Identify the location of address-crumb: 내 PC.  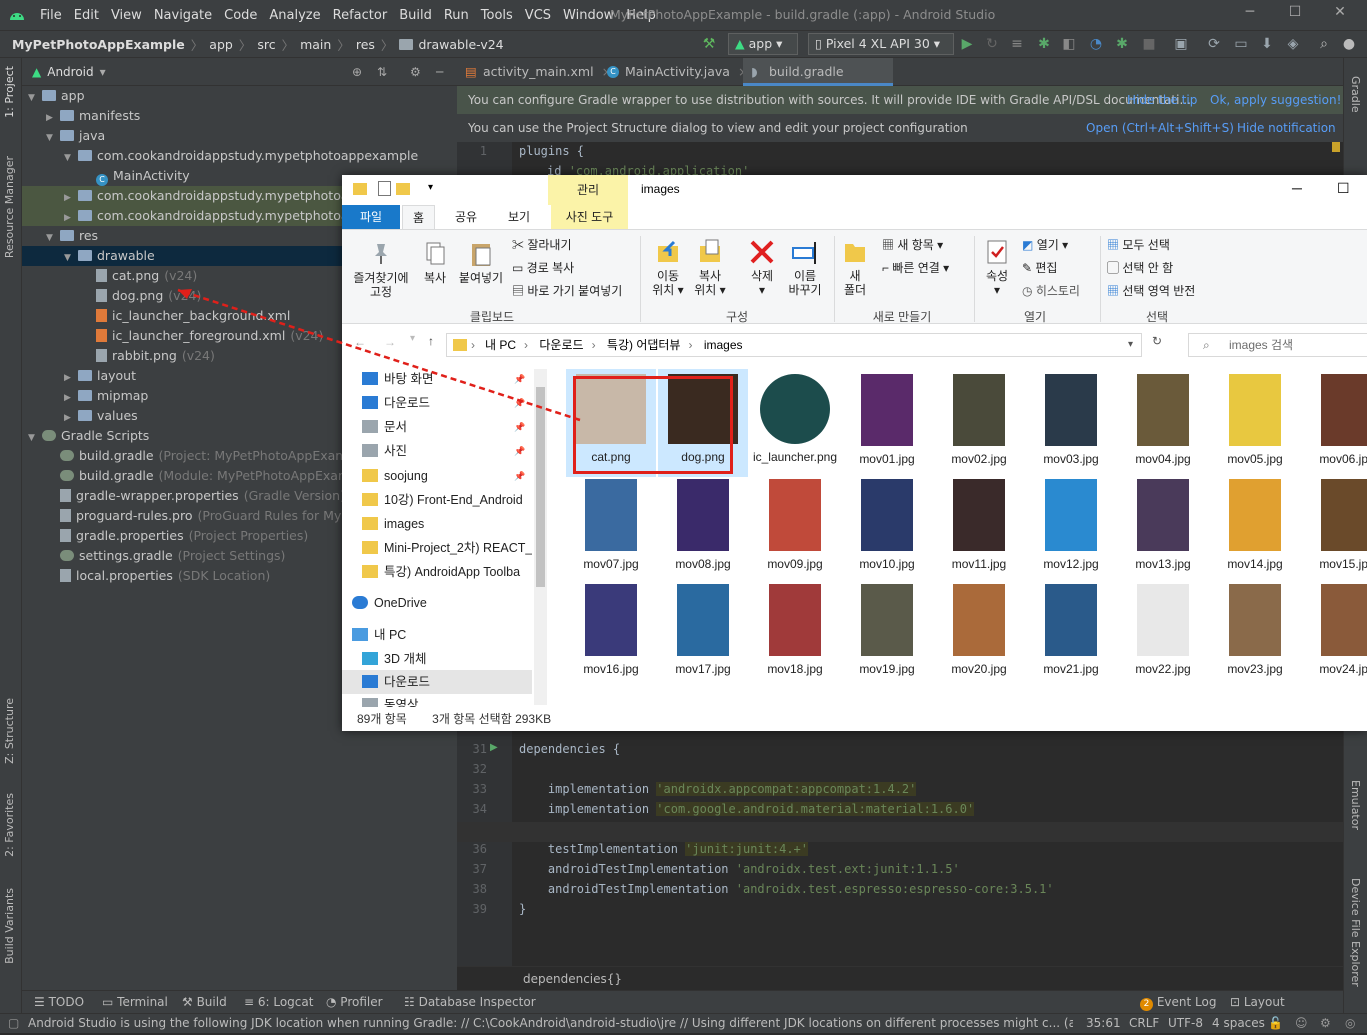
(500, 345).